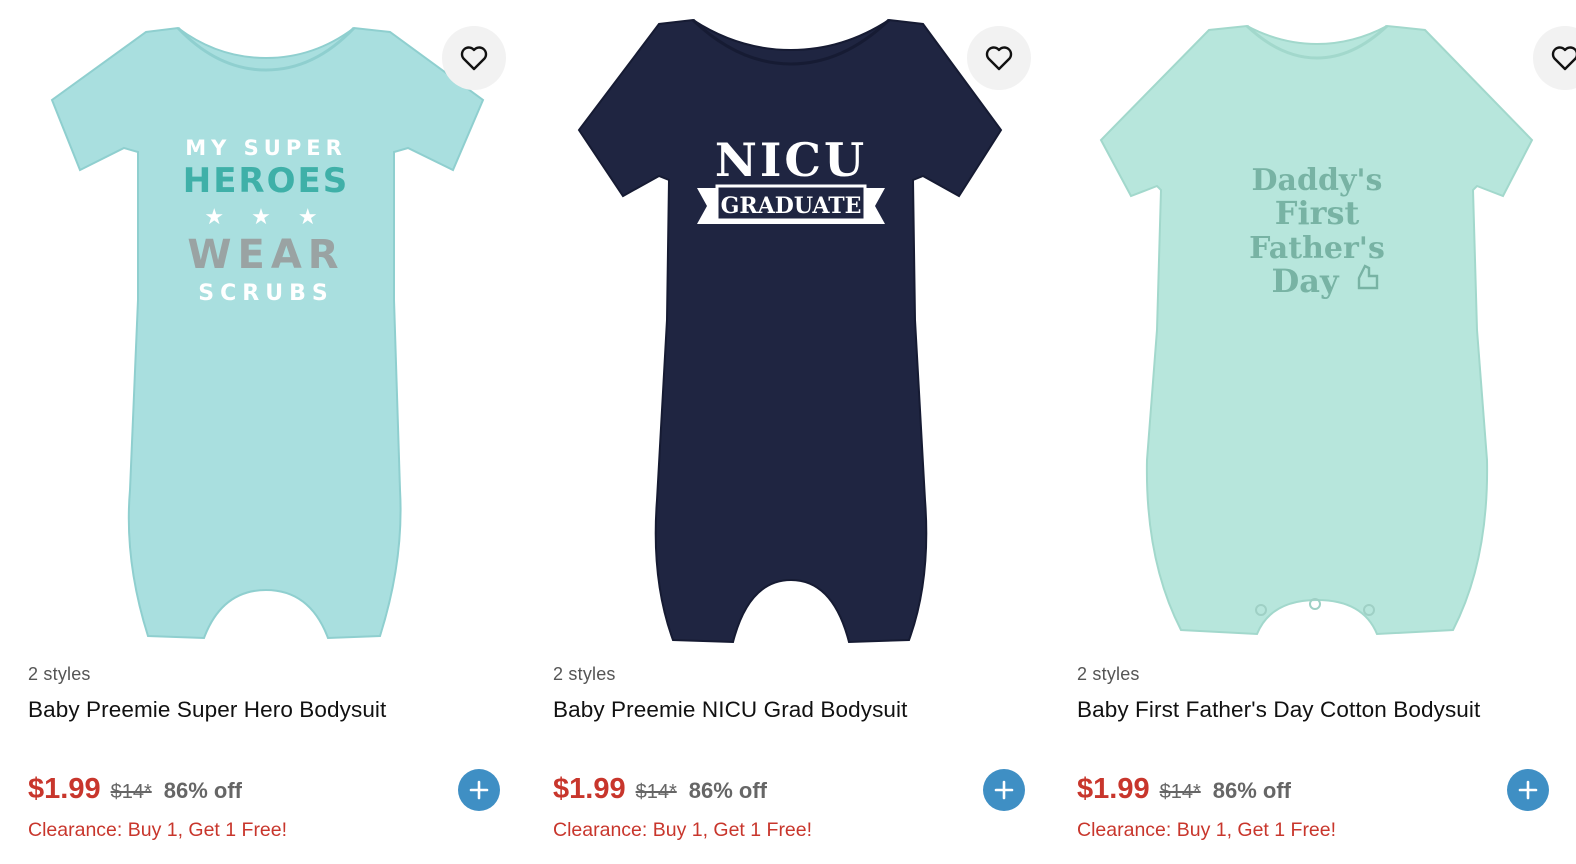  Describe the element at coordinates (803, 710) in the screenshot. I see `product-name-link: Baby Preemie NICU Grad Bodysuit` at that location.